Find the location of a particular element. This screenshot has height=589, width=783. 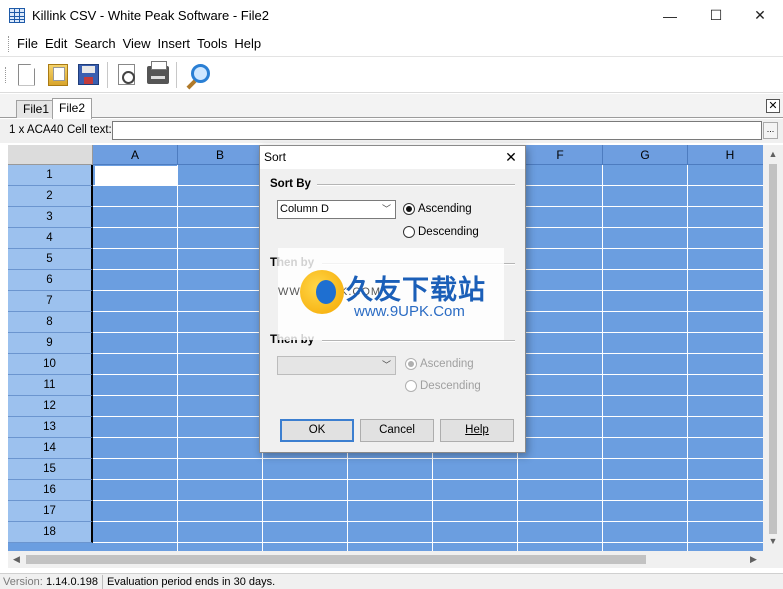

row-header: 7 is located at coordinates (50, 301).